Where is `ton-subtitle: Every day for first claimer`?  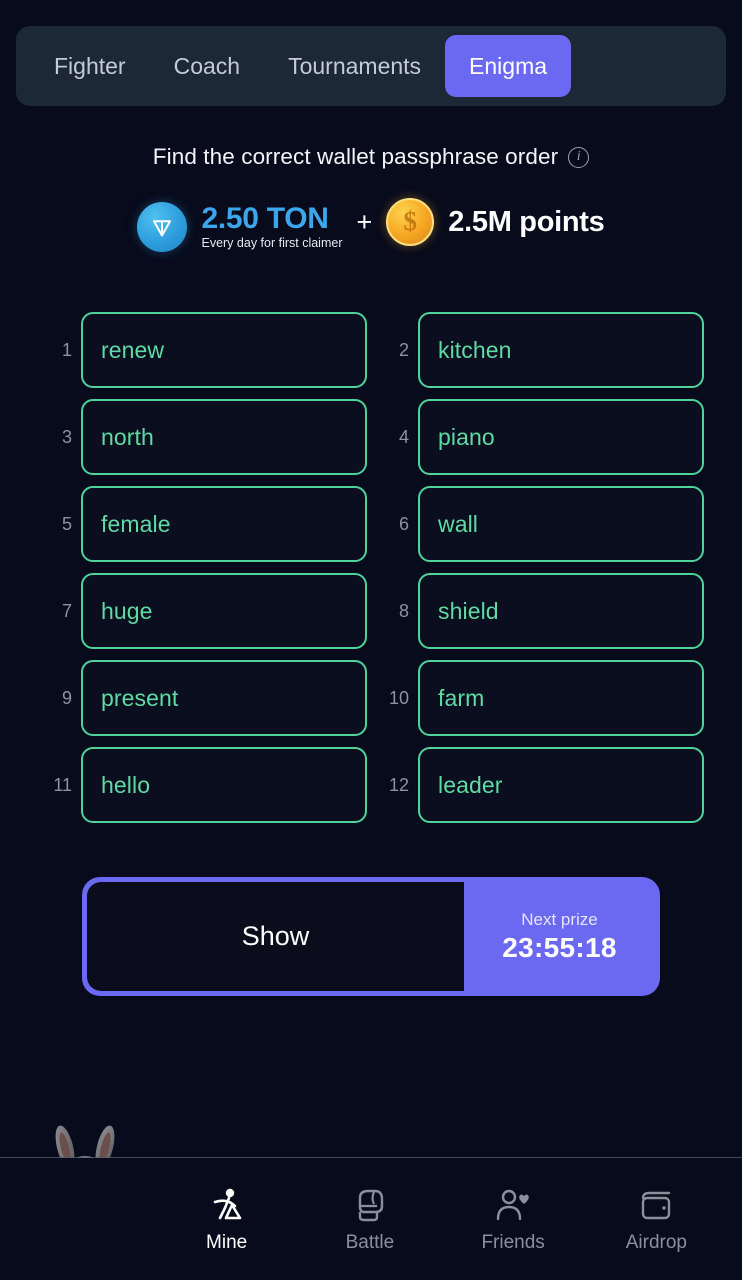
ton-subtitle: Every day for first claimer is located at coordinates (272, 243).